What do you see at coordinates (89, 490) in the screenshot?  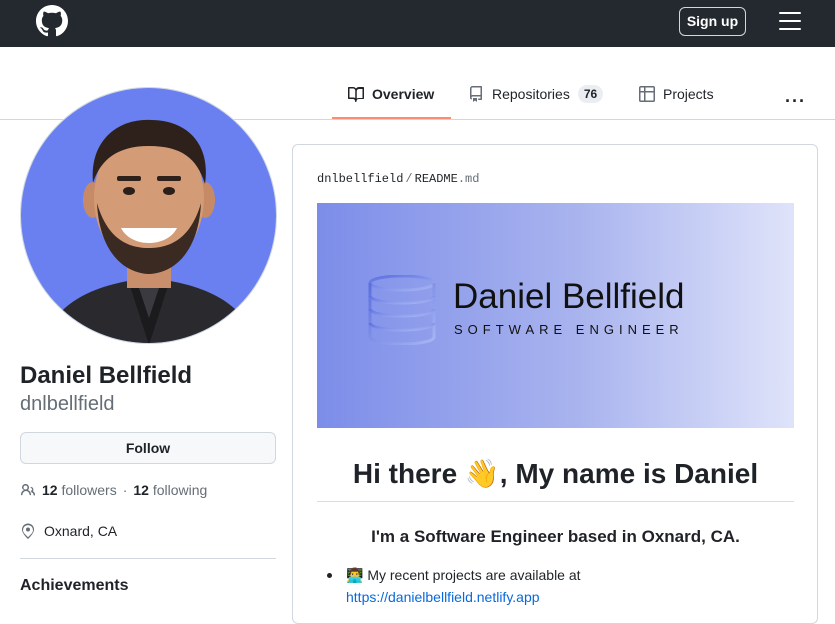 I see `followers-label: followers` at bounding box center [89, 490].